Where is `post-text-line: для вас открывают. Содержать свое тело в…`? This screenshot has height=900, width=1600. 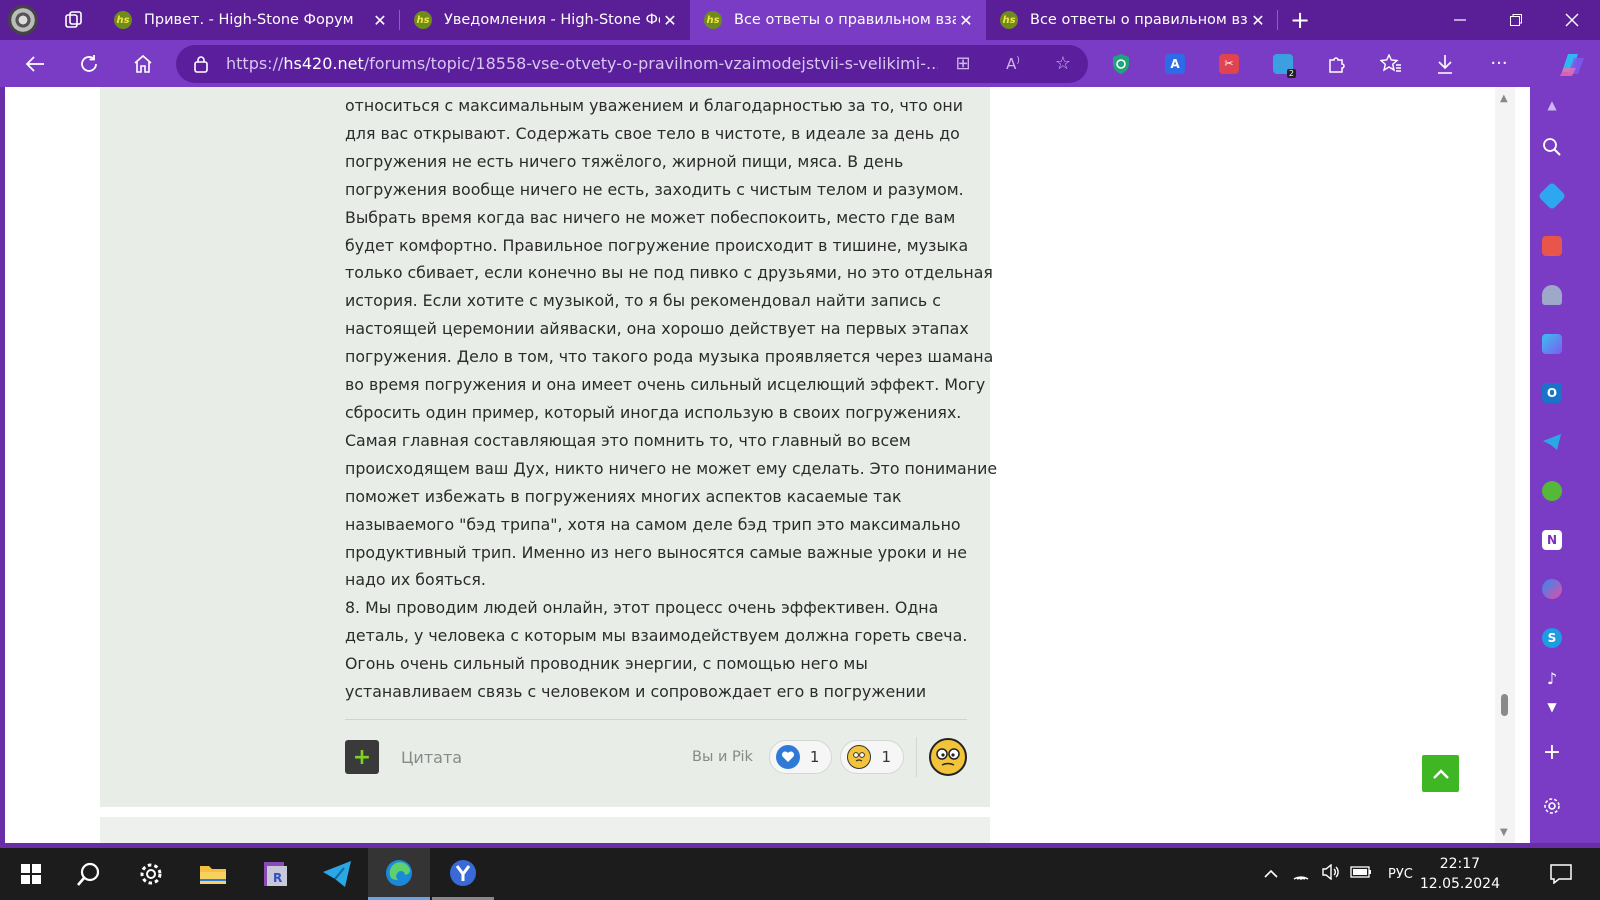 post-text-line: для вас открывают. Содержать свое тело в… is located at coordinates (652, 133).